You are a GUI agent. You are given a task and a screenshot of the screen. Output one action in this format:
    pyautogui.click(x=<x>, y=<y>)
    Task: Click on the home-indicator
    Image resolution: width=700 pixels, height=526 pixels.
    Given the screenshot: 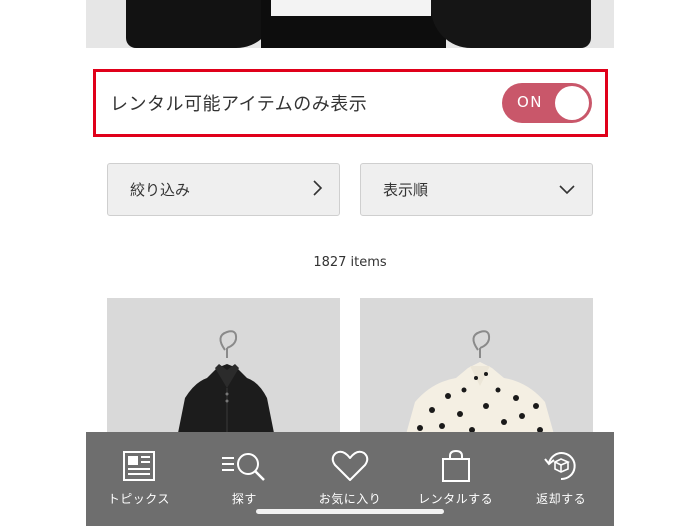 What is the action you would take?
    pyautogui.click(x=350, y=511)
    